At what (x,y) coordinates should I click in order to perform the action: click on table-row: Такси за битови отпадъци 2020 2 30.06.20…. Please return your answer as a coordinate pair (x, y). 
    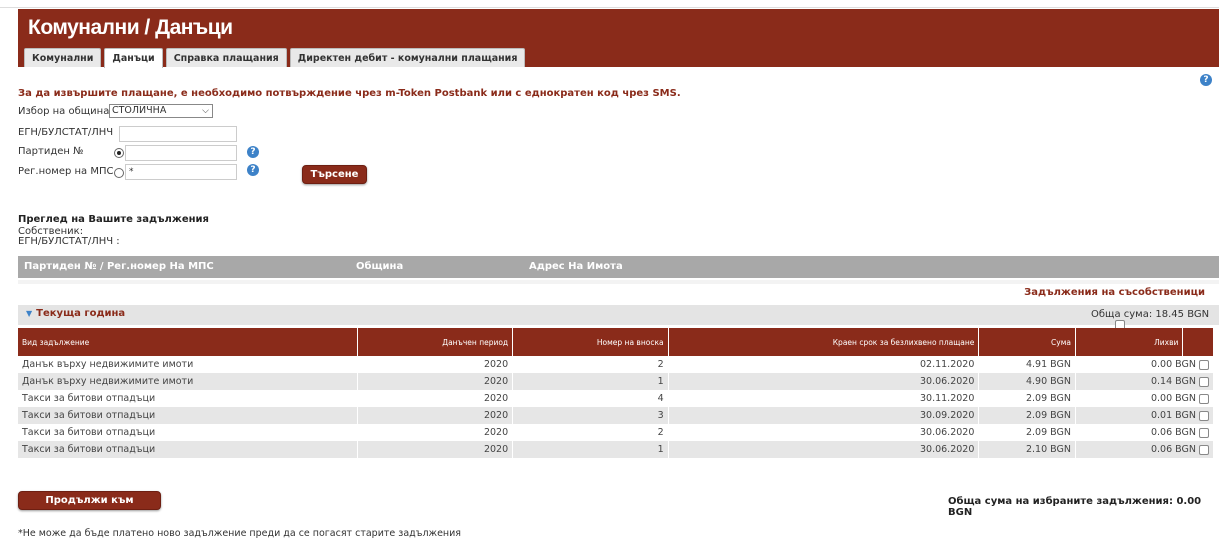
    Looking at the image, I should click on (616, 432).